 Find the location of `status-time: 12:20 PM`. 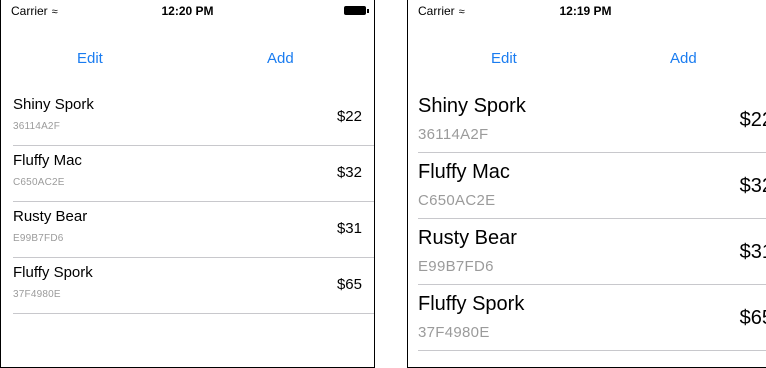

status-time: 12:20 PM is located at coordinates (187, 11).